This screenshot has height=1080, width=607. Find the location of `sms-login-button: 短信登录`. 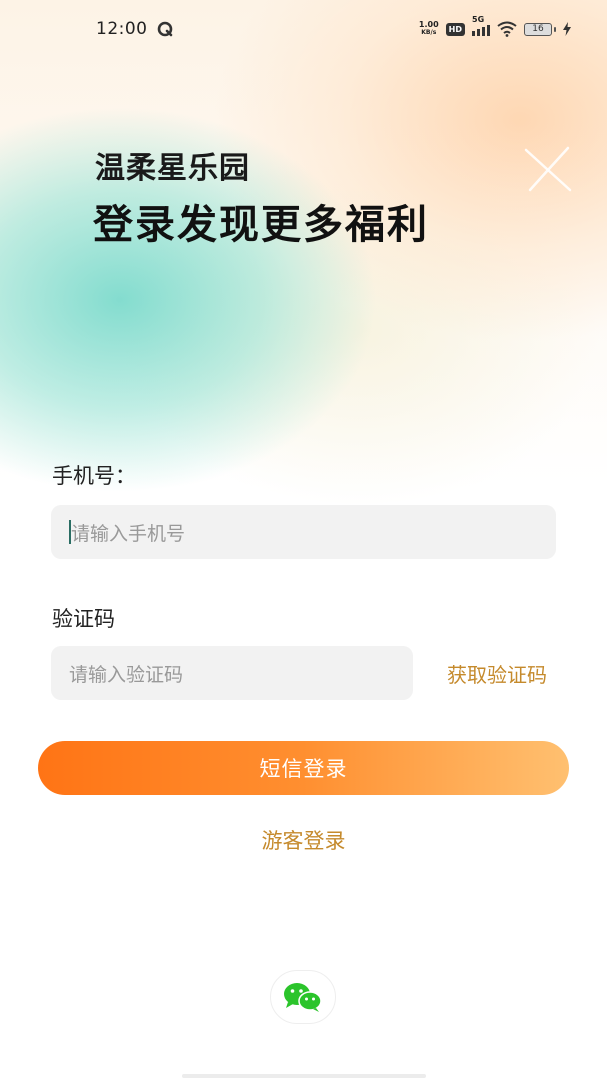

sms-login-button: 短信登录 is located at coordinates (303, 768).